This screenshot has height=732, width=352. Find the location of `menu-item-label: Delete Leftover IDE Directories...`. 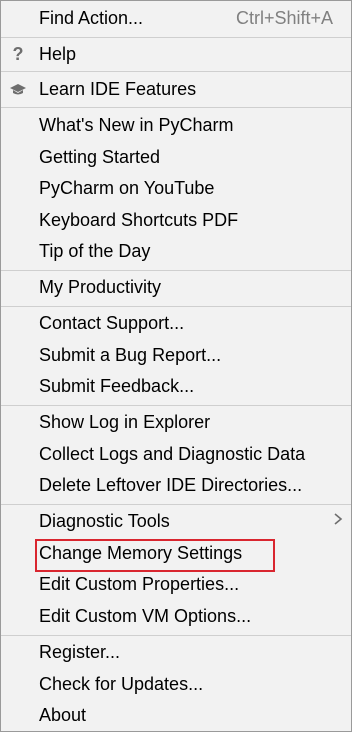

menu-item-label: Delete Leftover IDE Directories... is located at coordinates (171, 485).